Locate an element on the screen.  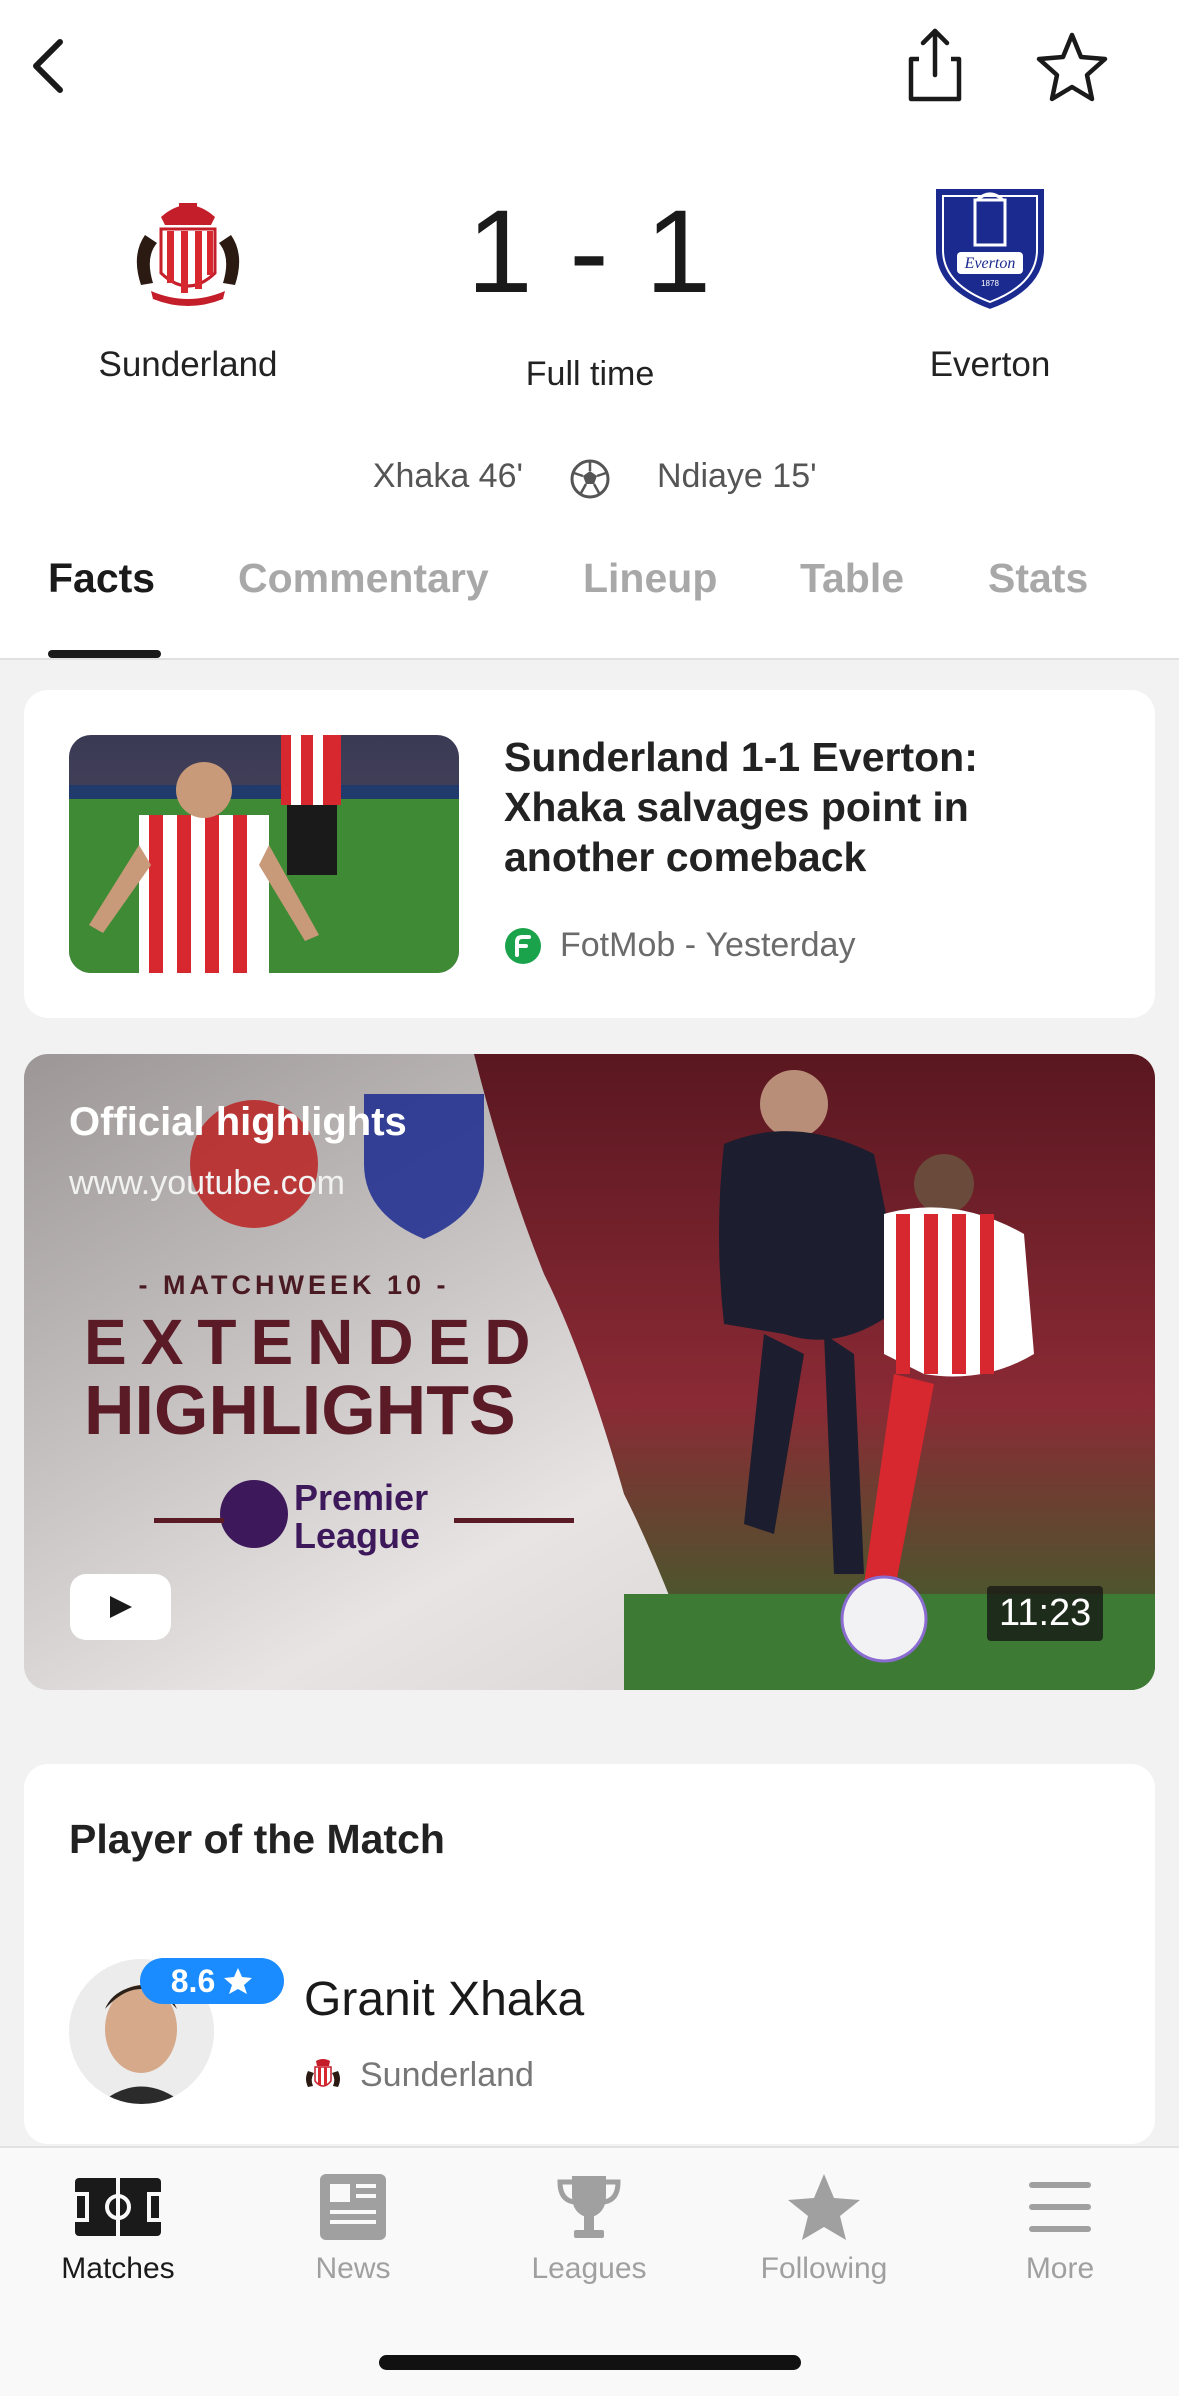
nav-leagues: Leagues is located at coordinates (589, 2229).